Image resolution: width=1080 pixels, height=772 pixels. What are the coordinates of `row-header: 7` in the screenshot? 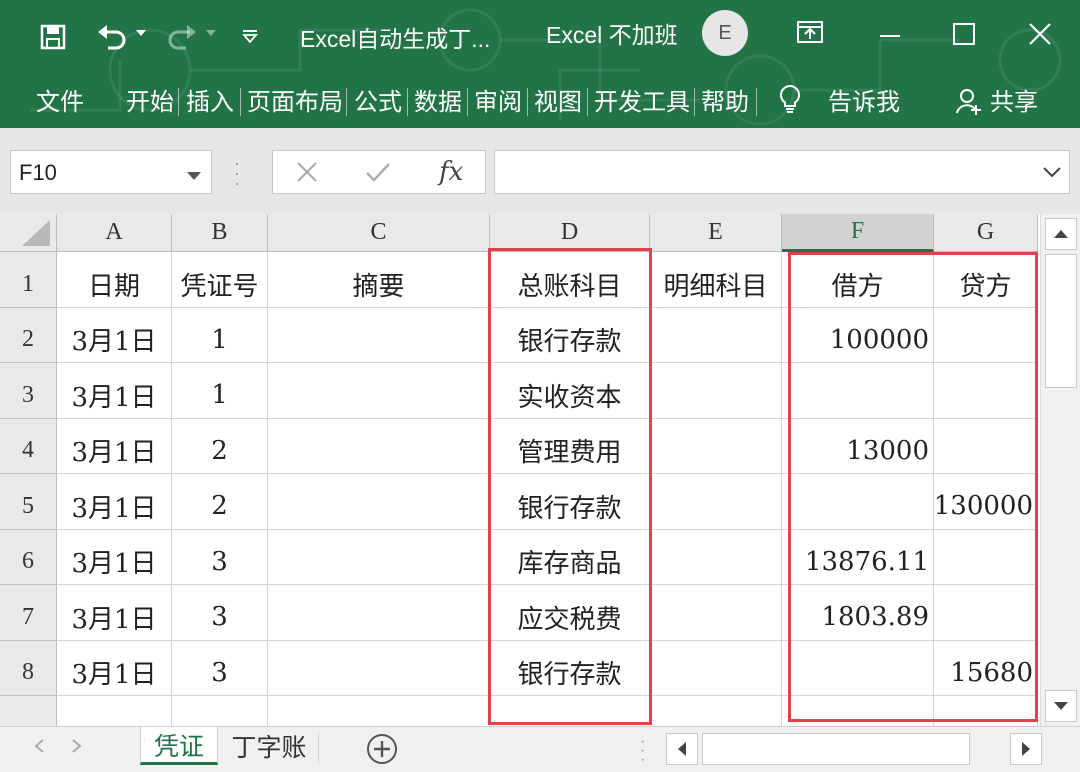 It's located at (28, 613).